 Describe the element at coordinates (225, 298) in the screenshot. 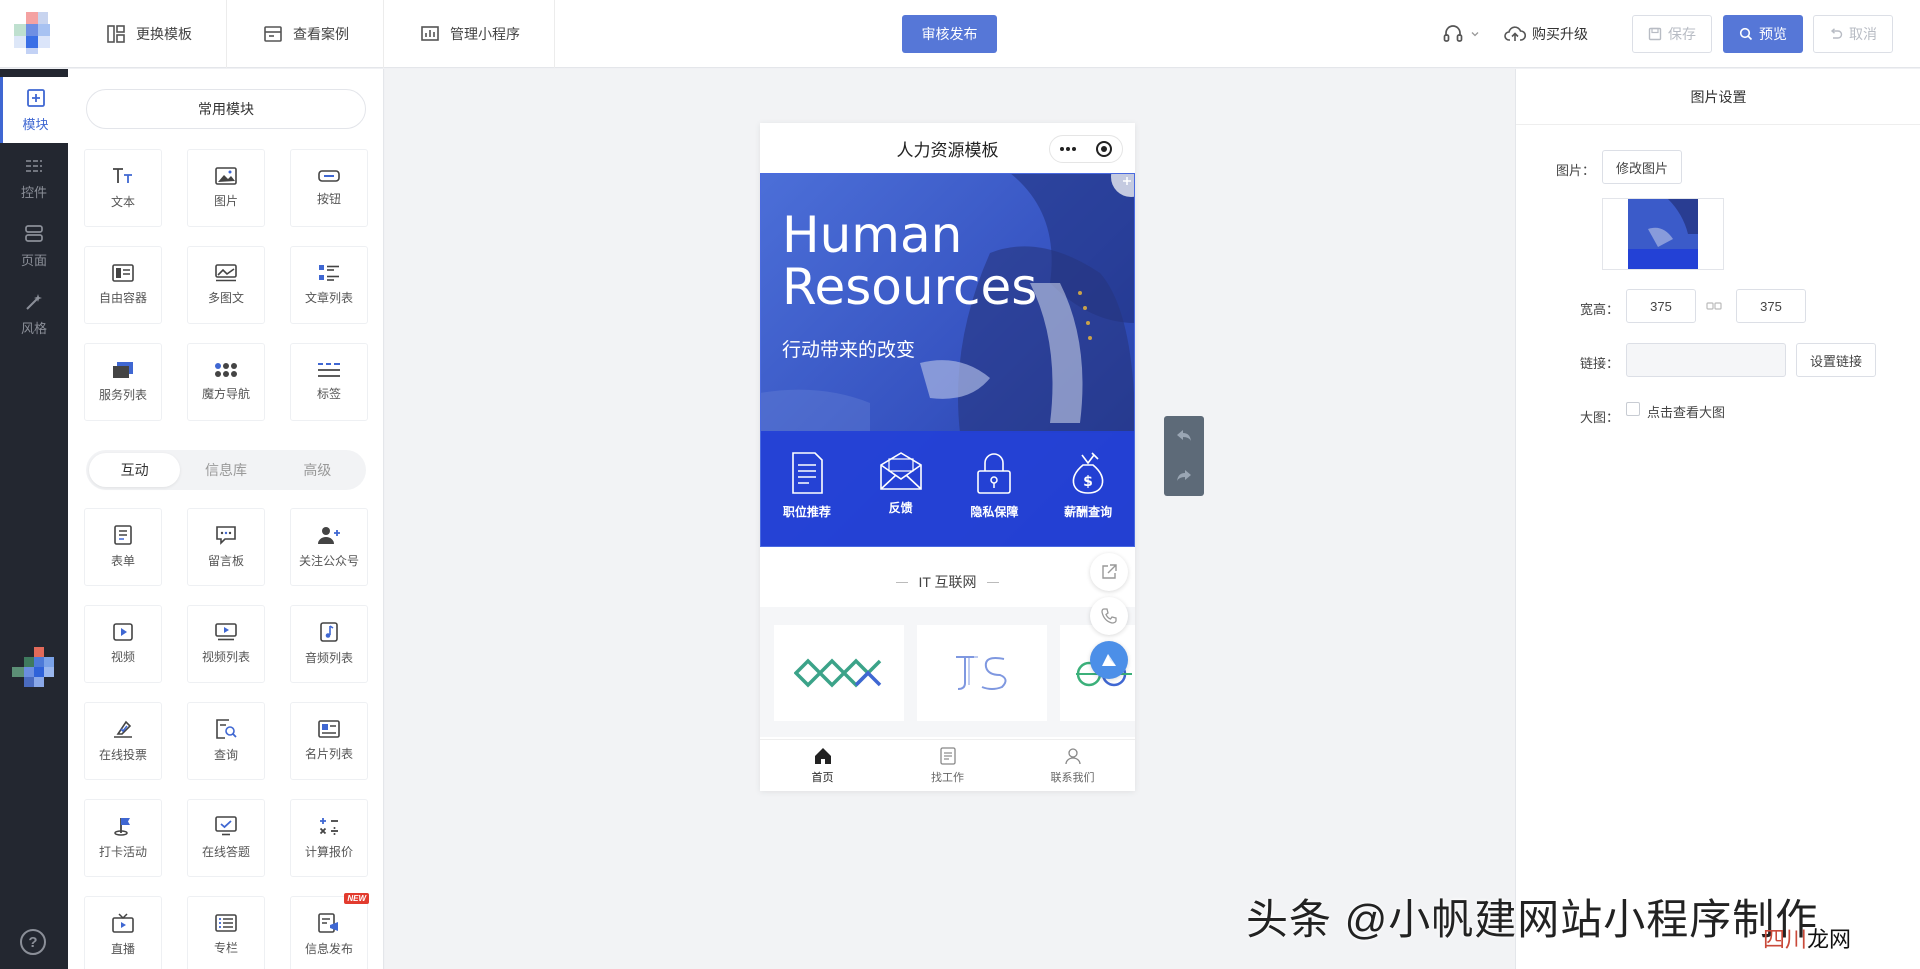

I see `module-label: 多图文` at that location.